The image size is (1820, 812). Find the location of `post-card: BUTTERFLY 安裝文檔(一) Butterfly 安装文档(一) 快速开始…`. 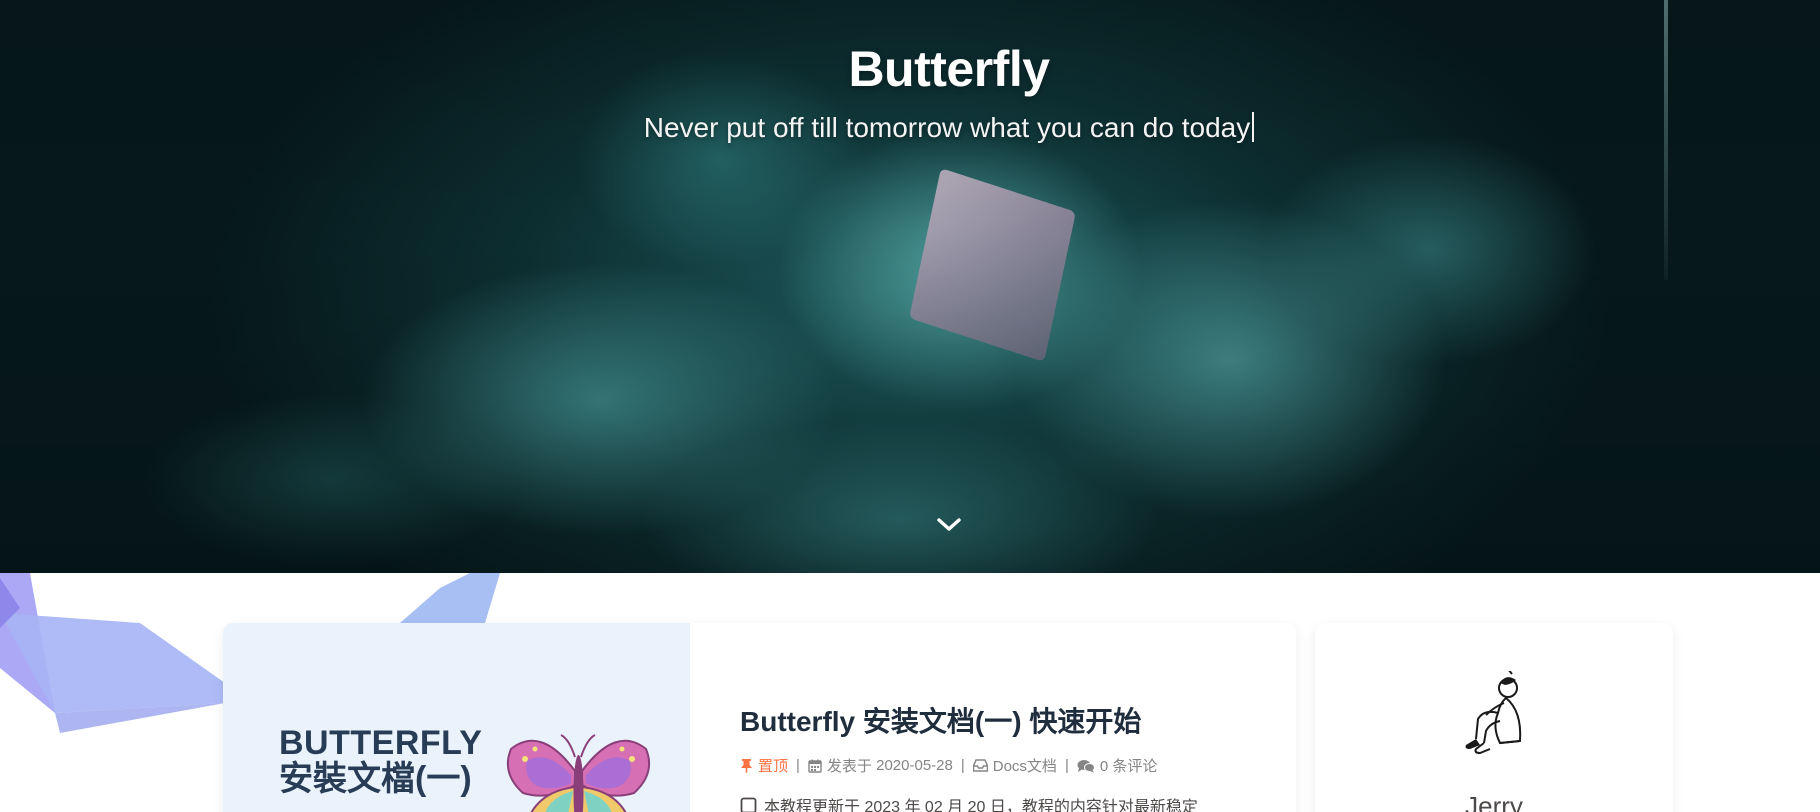

post-card: BUTTERFLY 安裝文檔(一) Butterfly 安装文档(一) 快速开始… is located at coordinates (759, 717).